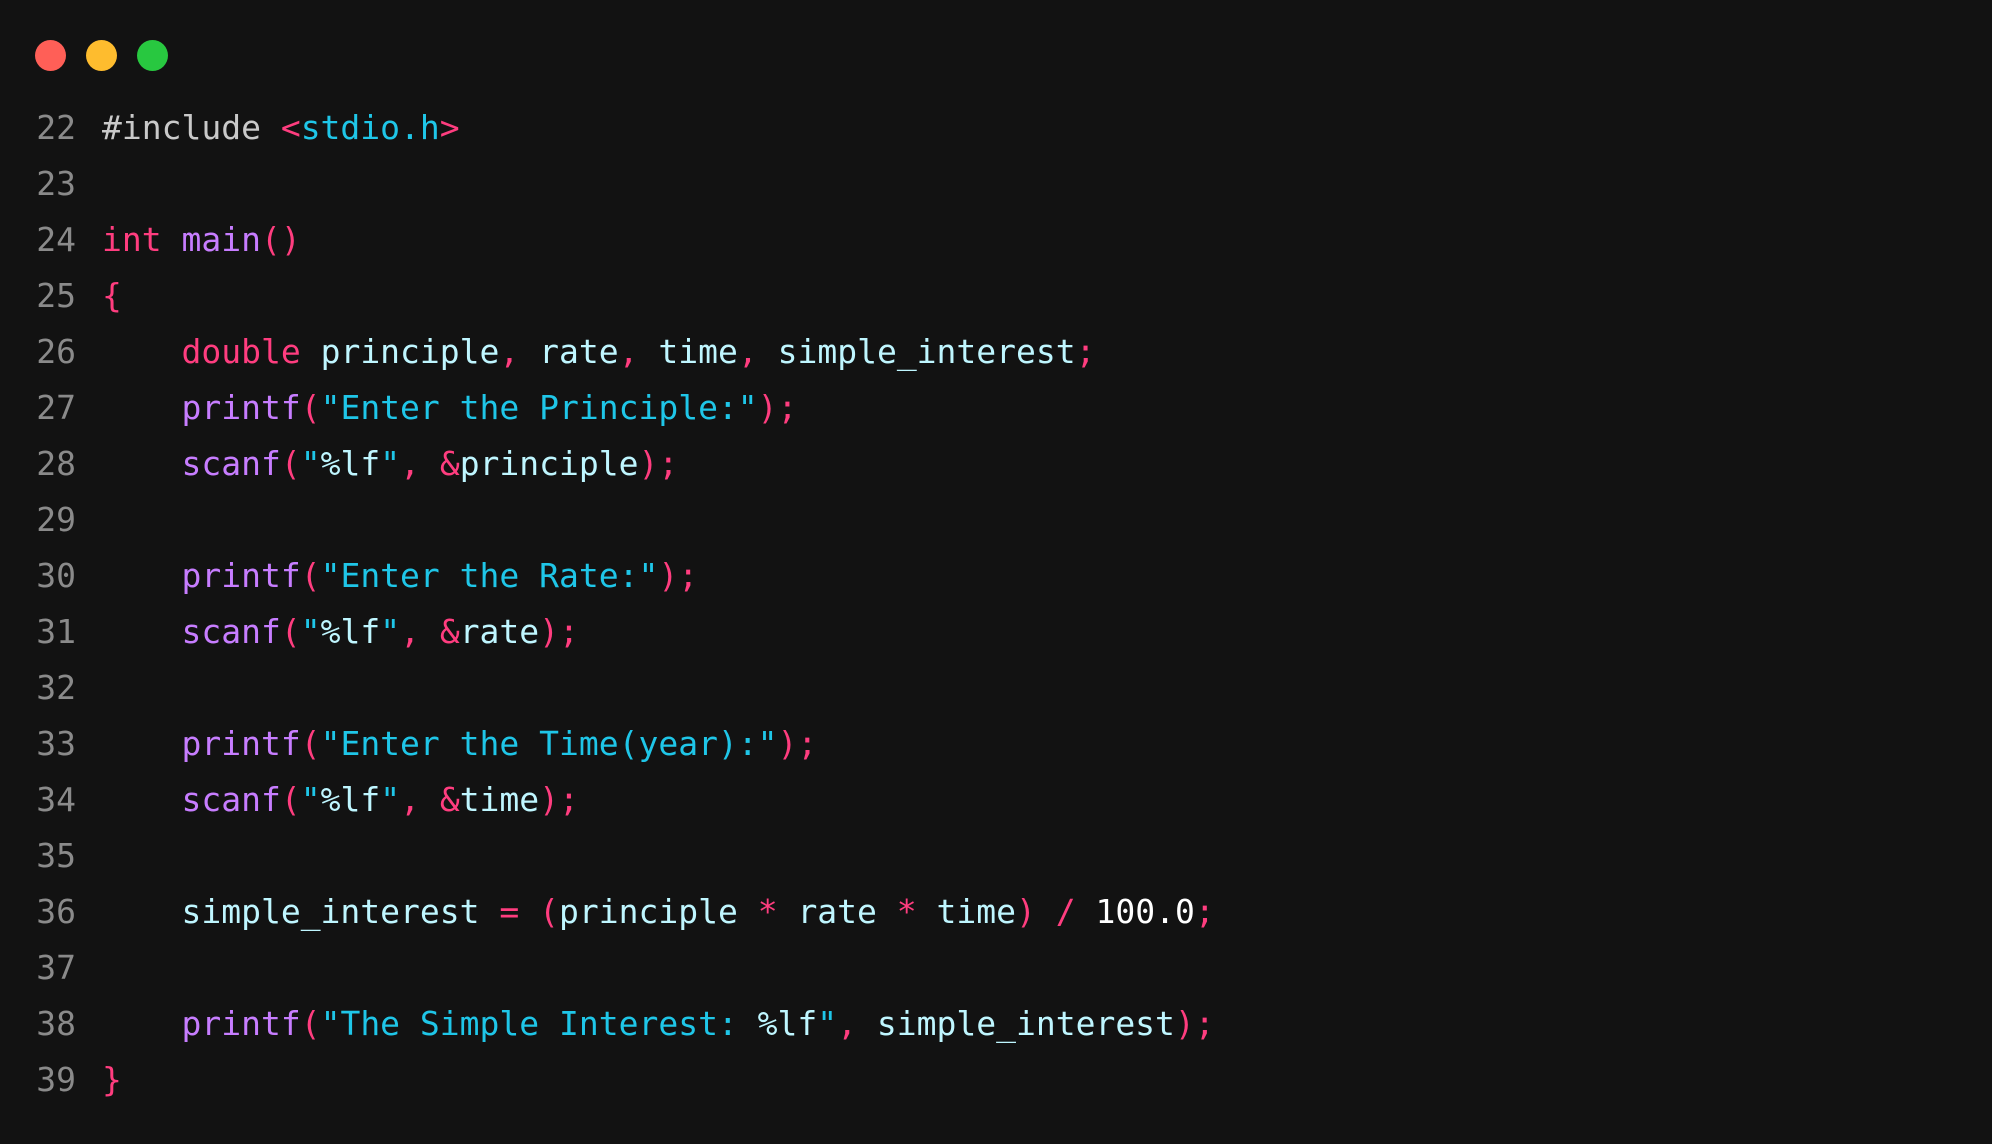  I want to click on code-token: double, so click(241, 351).